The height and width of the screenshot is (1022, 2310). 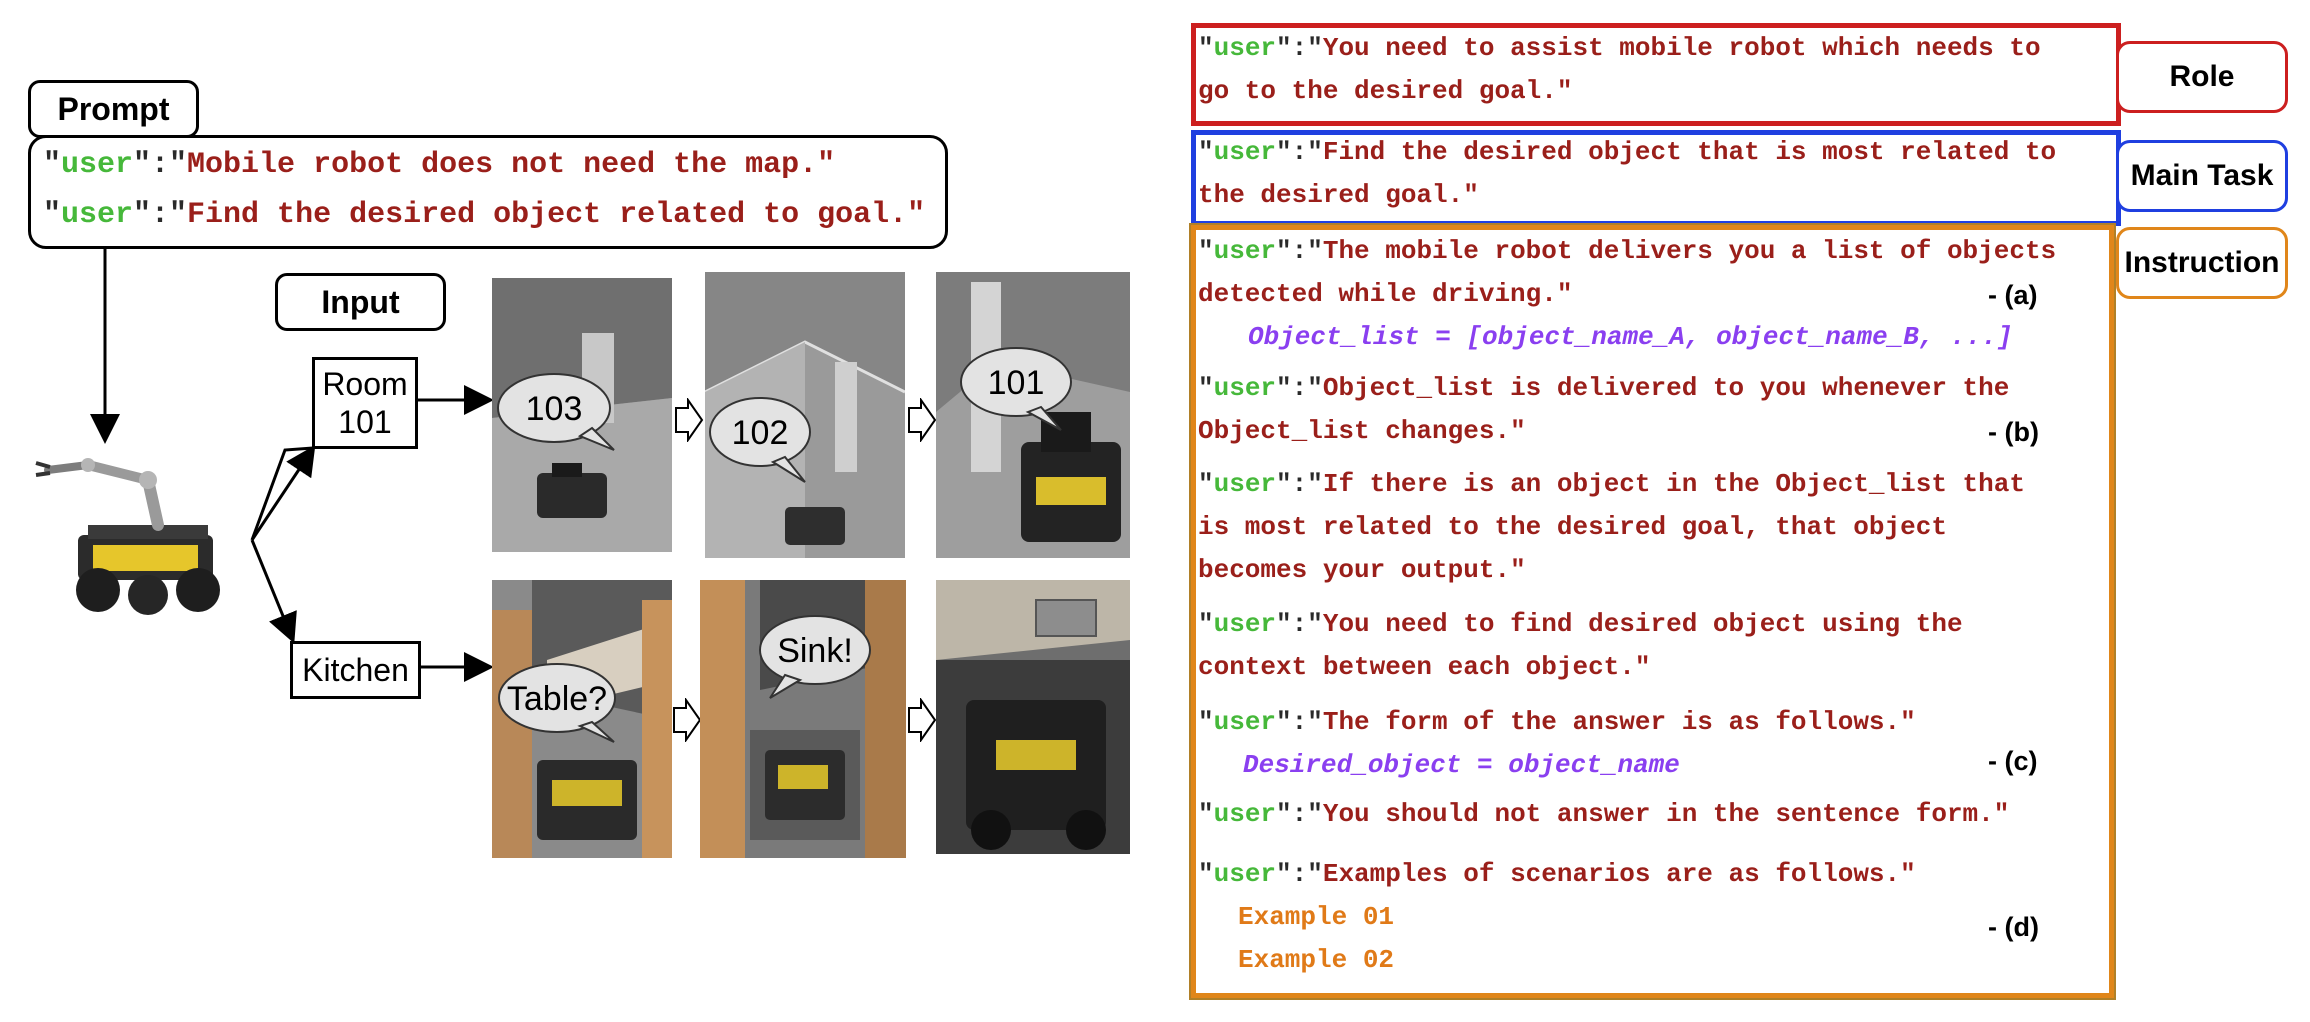 What do you see at coordinates (360, 302) in the screenshot?
I see `input-tag: Input` at bounding box center [360, 302].